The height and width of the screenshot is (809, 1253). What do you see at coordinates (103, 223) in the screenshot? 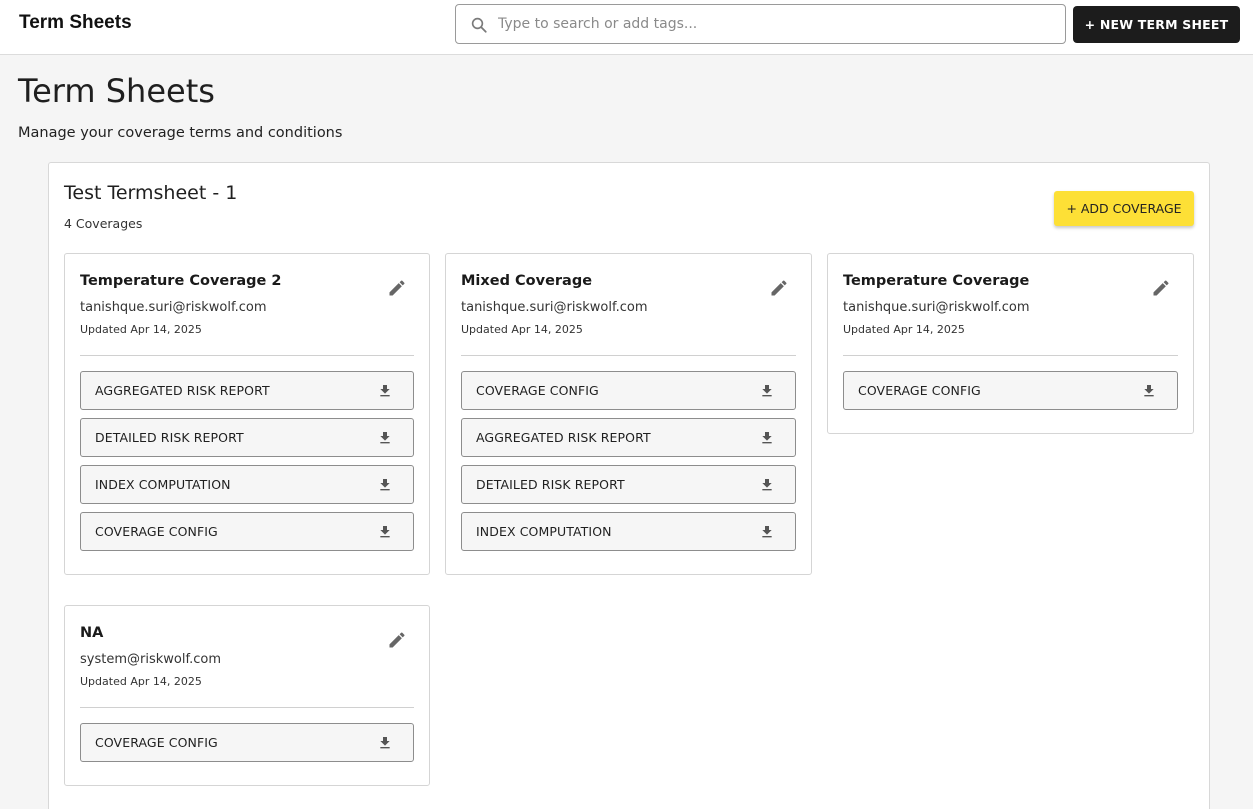
I see `coverage-count: 4 Coverages` at bounding box center [103, 223].